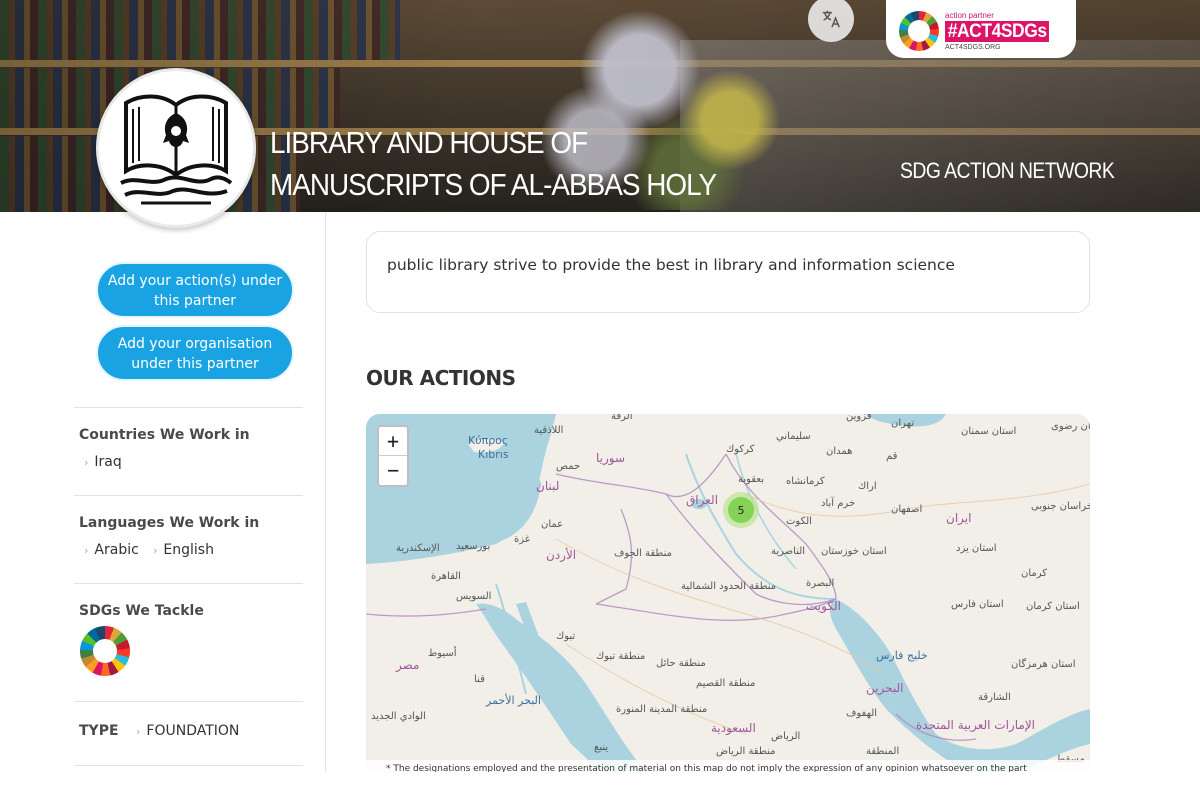 The image size is (1200, 800). Describe the element at coordinates (493, 454) in the screenshot. I see `map-label: Kıbrıs` at that location.